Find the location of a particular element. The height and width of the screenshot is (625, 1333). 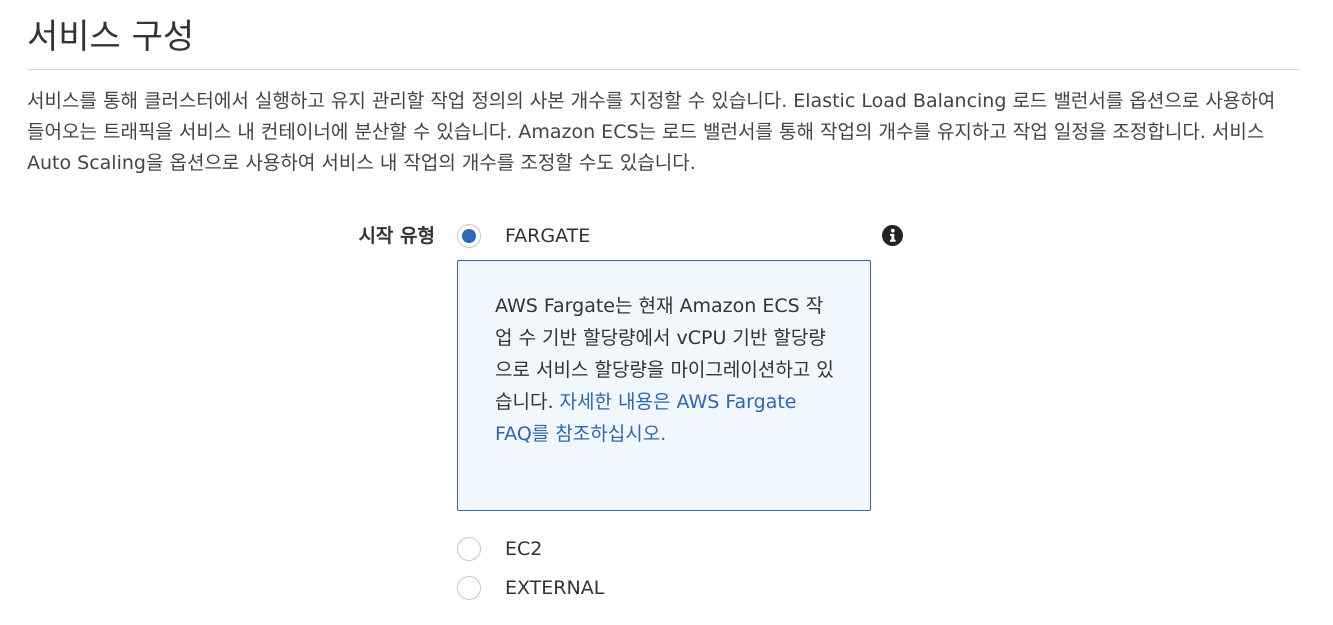

radio-option-fargate: FARGATE is located at coordinates (523, 236).